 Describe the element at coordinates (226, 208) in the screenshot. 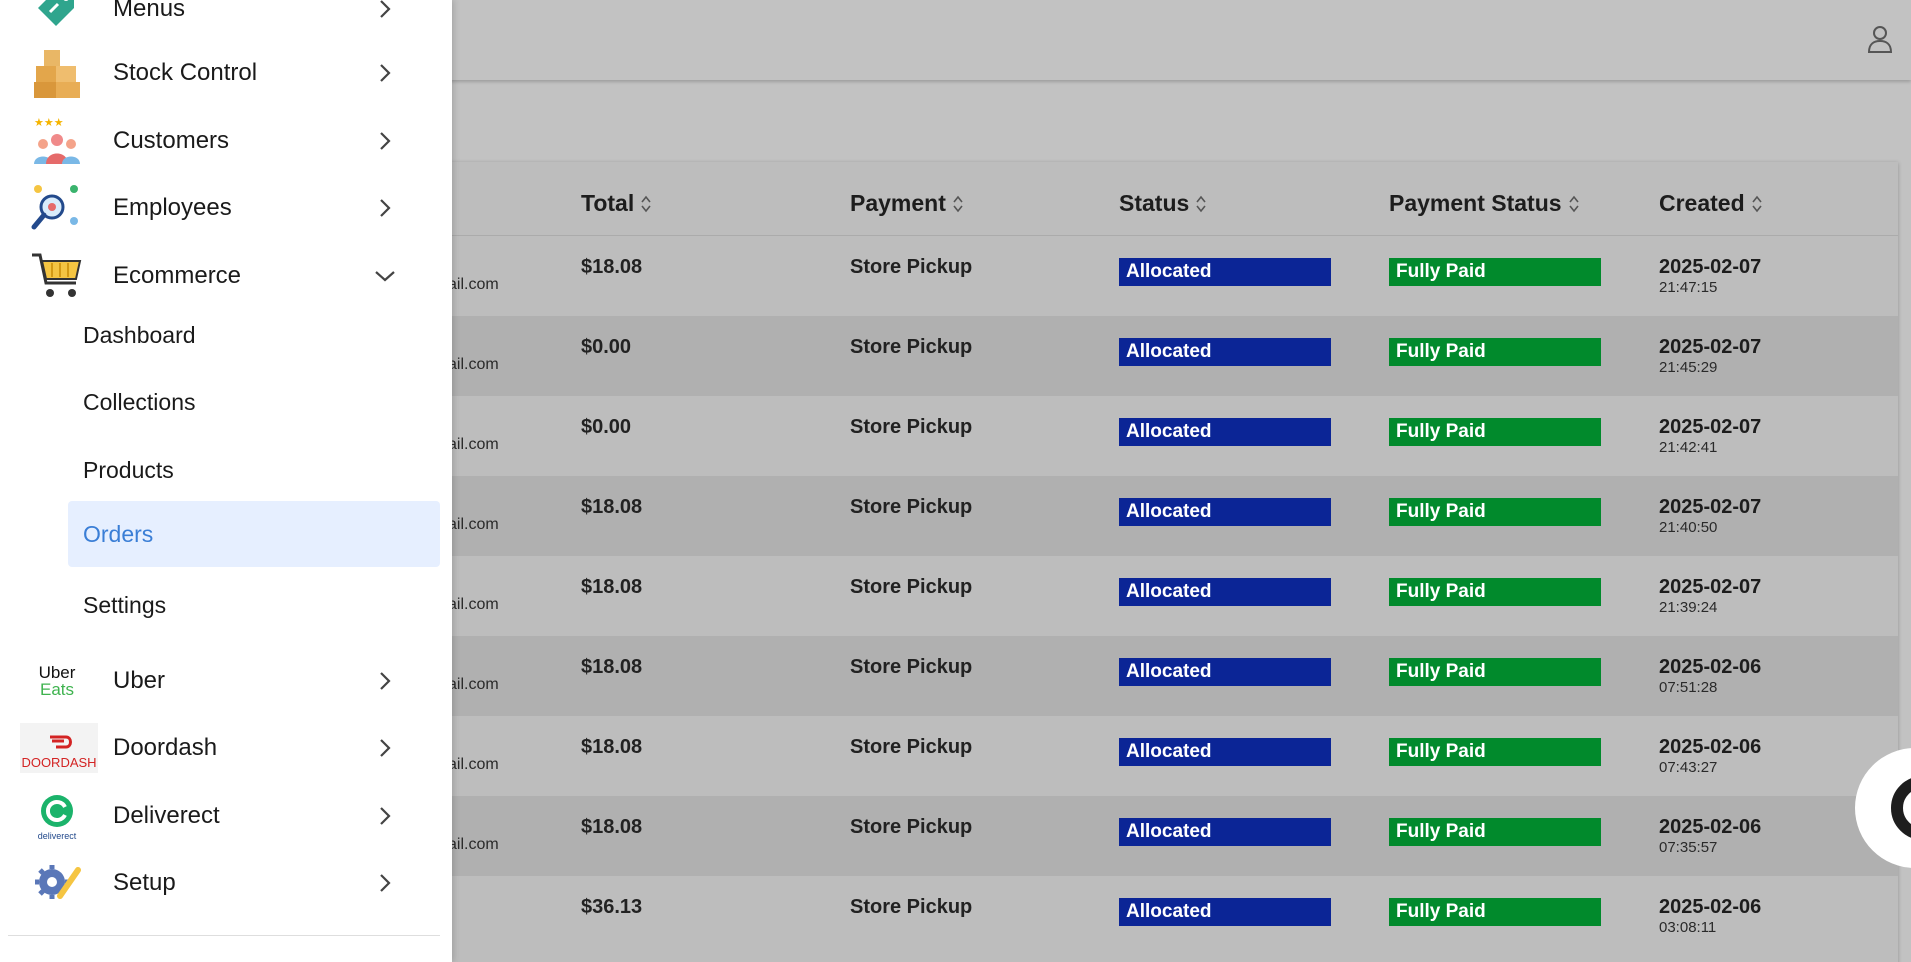

I see `sidebar-item-employees: Employees` at that location.